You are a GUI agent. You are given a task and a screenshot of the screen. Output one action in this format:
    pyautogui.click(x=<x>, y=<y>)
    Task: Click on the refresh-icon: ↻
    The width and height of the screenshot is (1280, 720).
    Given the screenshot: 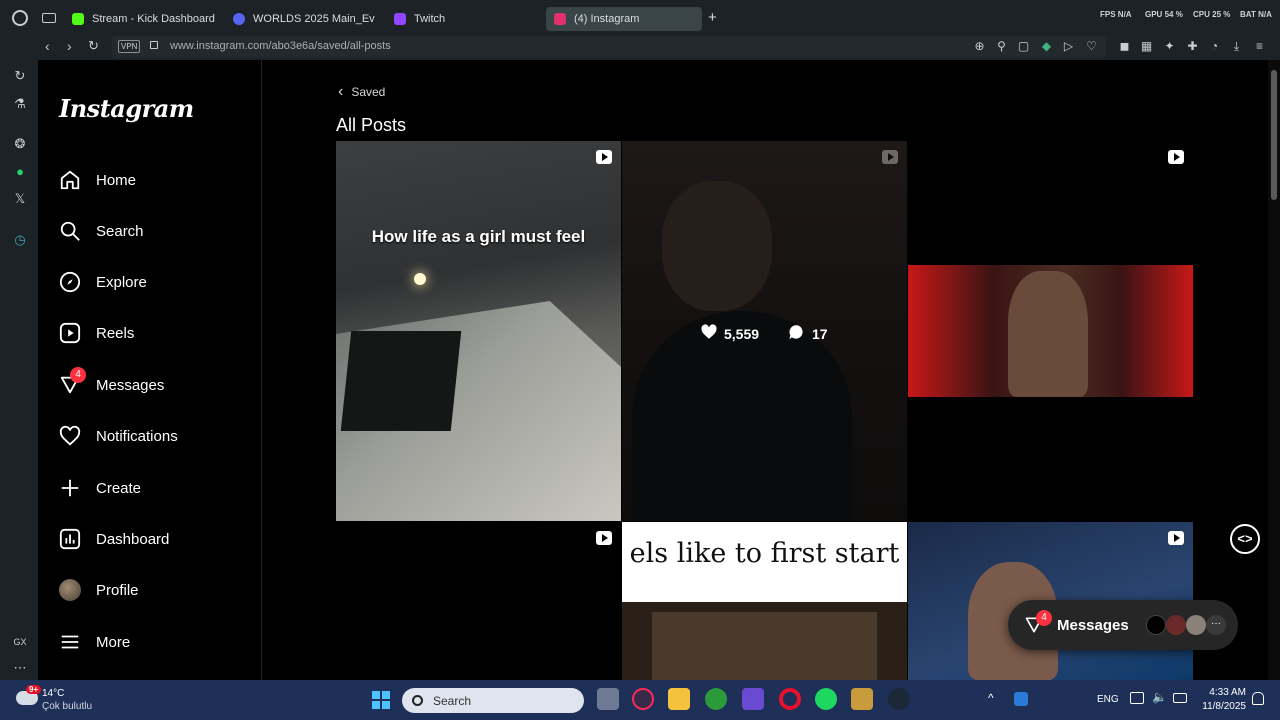 What is the action you would take?
    pyautogui.click(x=20, y=76)
    